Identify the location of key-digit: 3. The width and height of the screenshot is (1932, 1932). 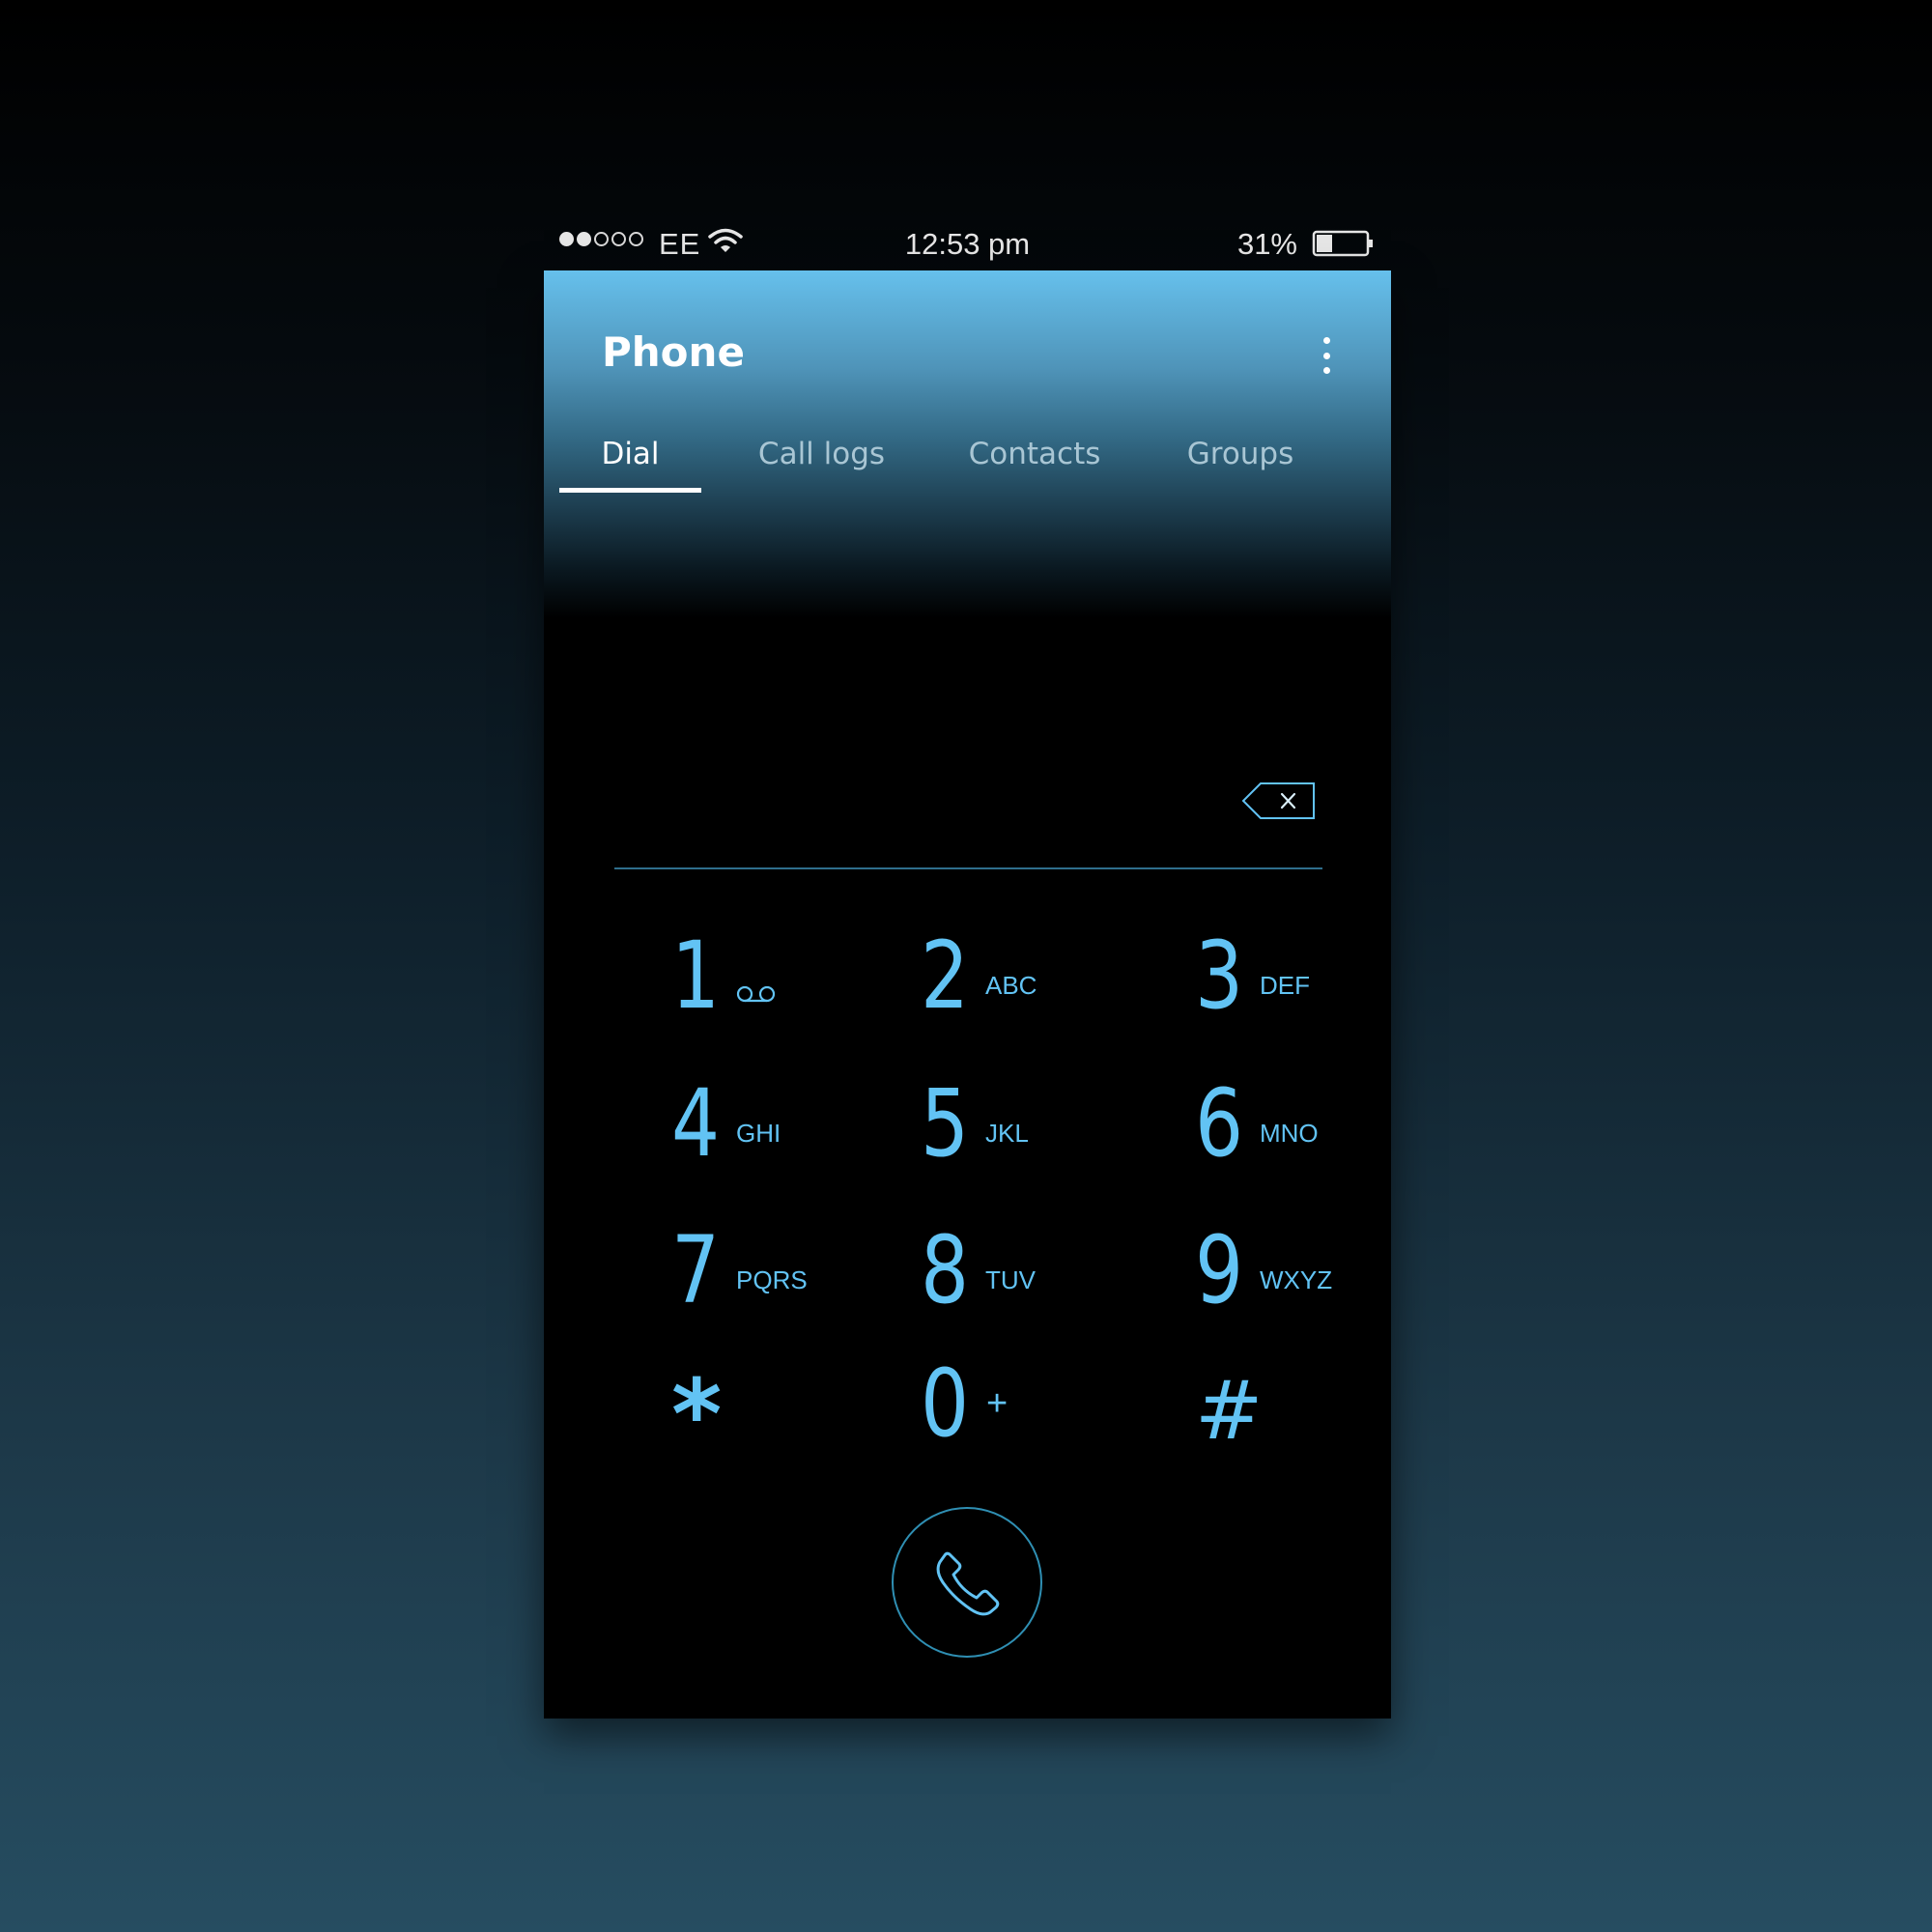
(1219, 976).